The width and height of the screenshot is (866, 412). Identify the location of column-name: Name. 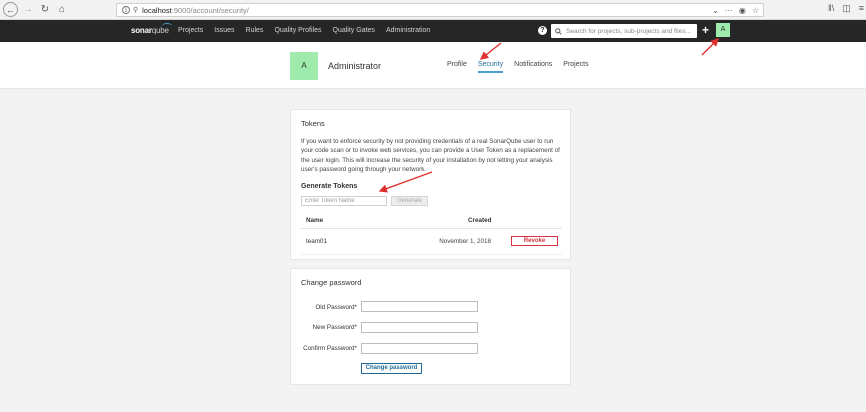
(315, 220).